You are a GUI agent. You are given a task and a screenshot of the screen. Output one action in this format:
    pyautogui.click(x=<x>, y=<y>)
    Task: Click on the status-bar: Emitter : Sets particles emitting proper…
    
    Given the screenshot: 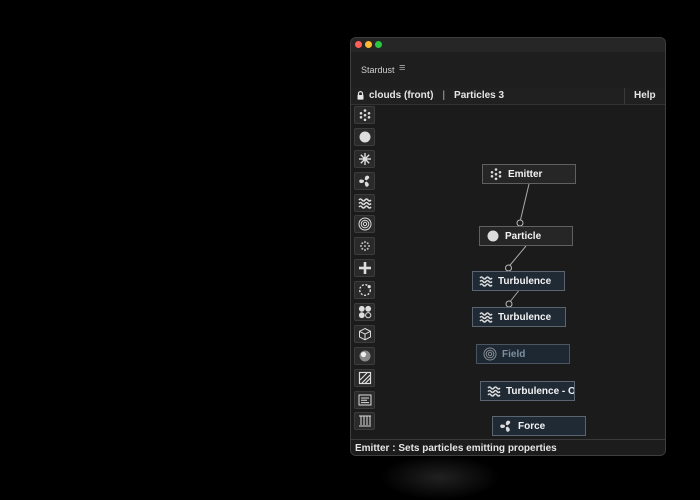 What is the action you would take?
    pyautogui.click(x=508, y=447)
    